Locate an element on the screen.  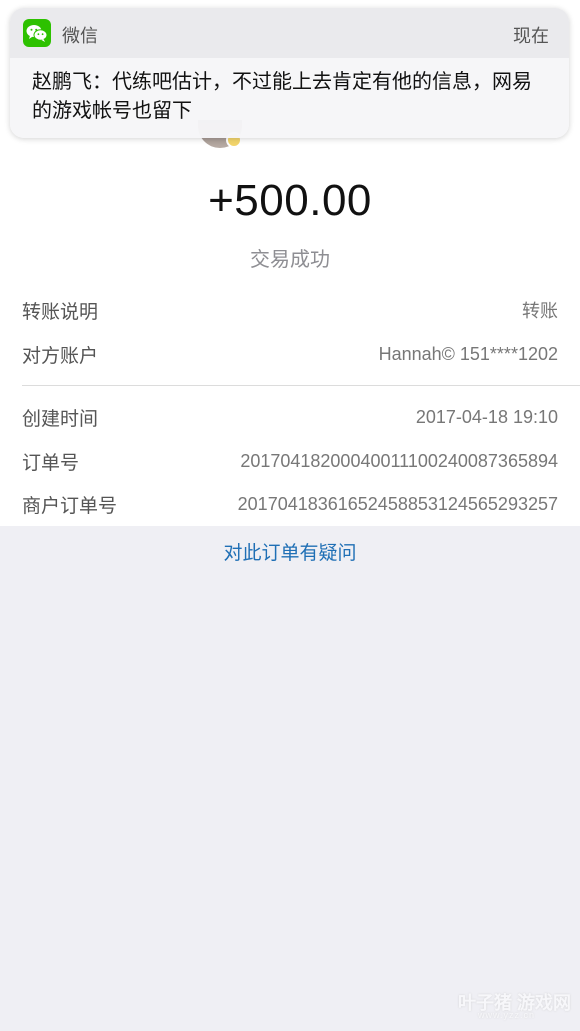
transaction-amount: +500.00 is located at coordinates (290, 200).